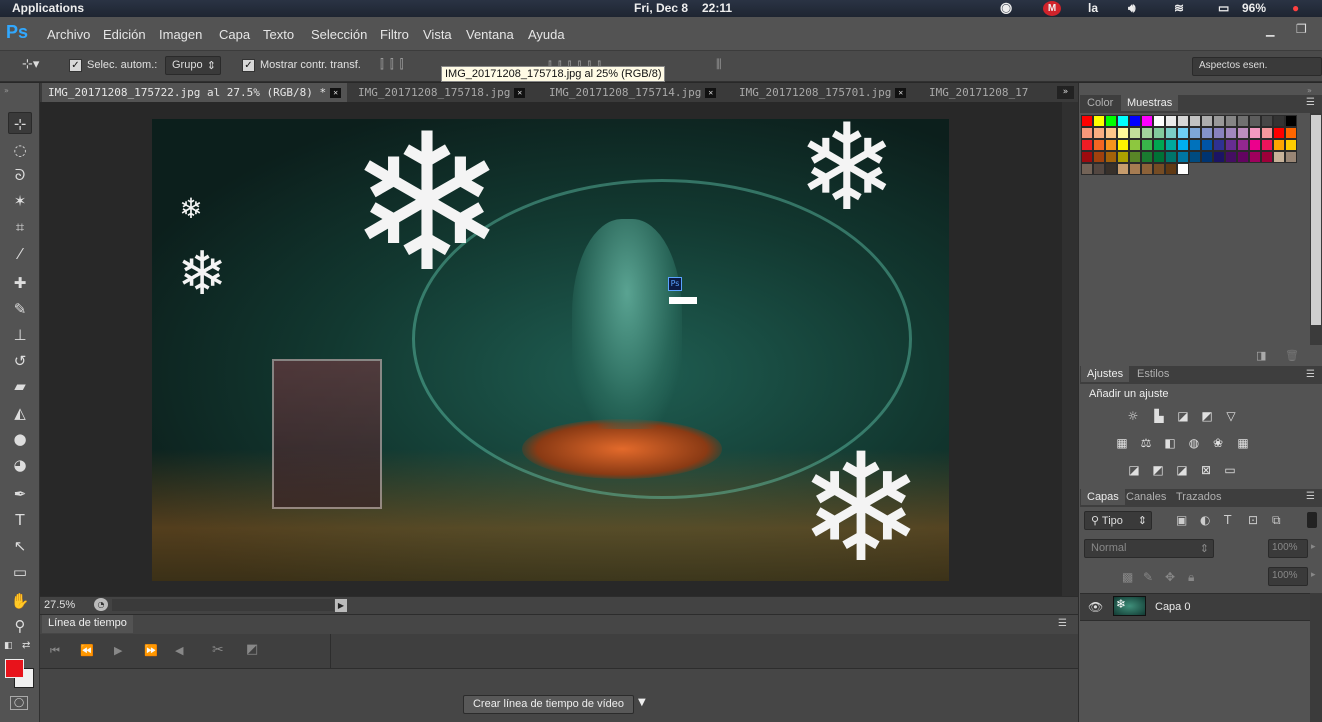  What do you see at coordinates (26, 645) in the screenshot?
I see `swap-colors-icon: ⇄` at bounding box center [26, 645].